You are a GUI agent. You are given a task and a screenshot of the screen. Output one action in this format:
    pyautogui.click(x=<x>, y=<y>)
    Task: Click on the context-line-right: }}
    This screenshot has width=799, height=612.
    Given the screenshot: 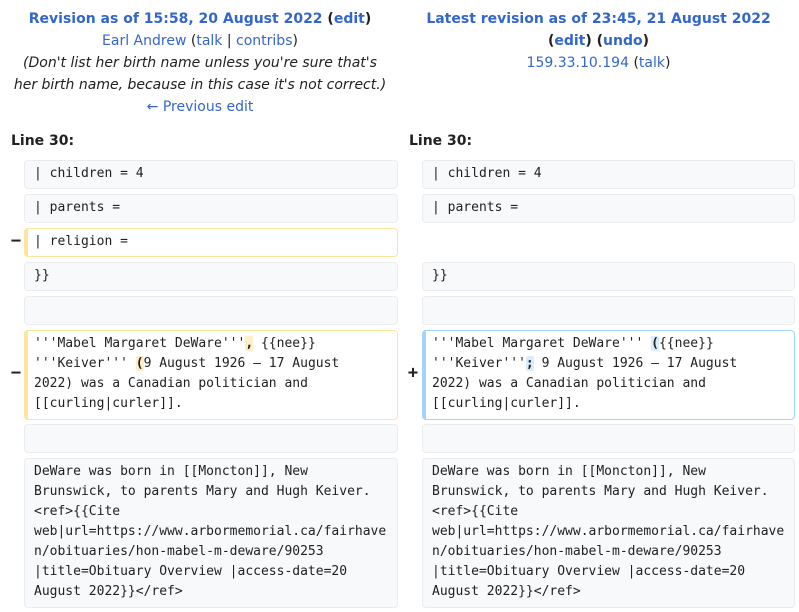 What is the action you would take?
    pyautogui.click(x=608, y=276)
    